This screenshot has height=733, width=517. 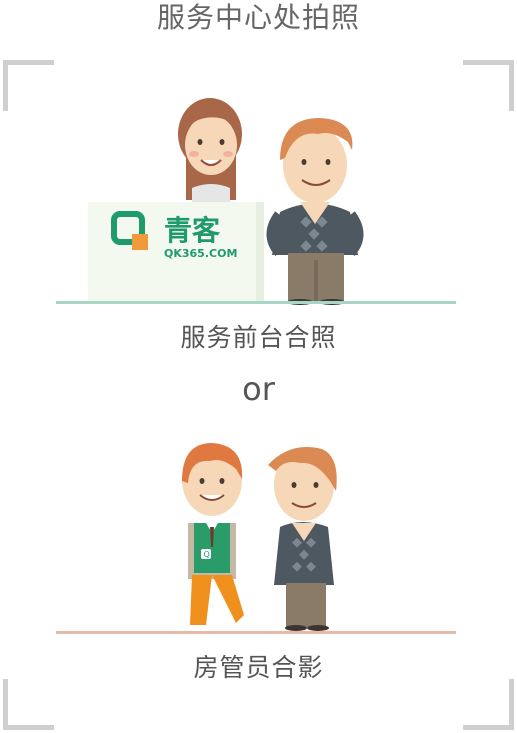 I want to click on frame-corner-bottom-right, so click(x=488, y=704).